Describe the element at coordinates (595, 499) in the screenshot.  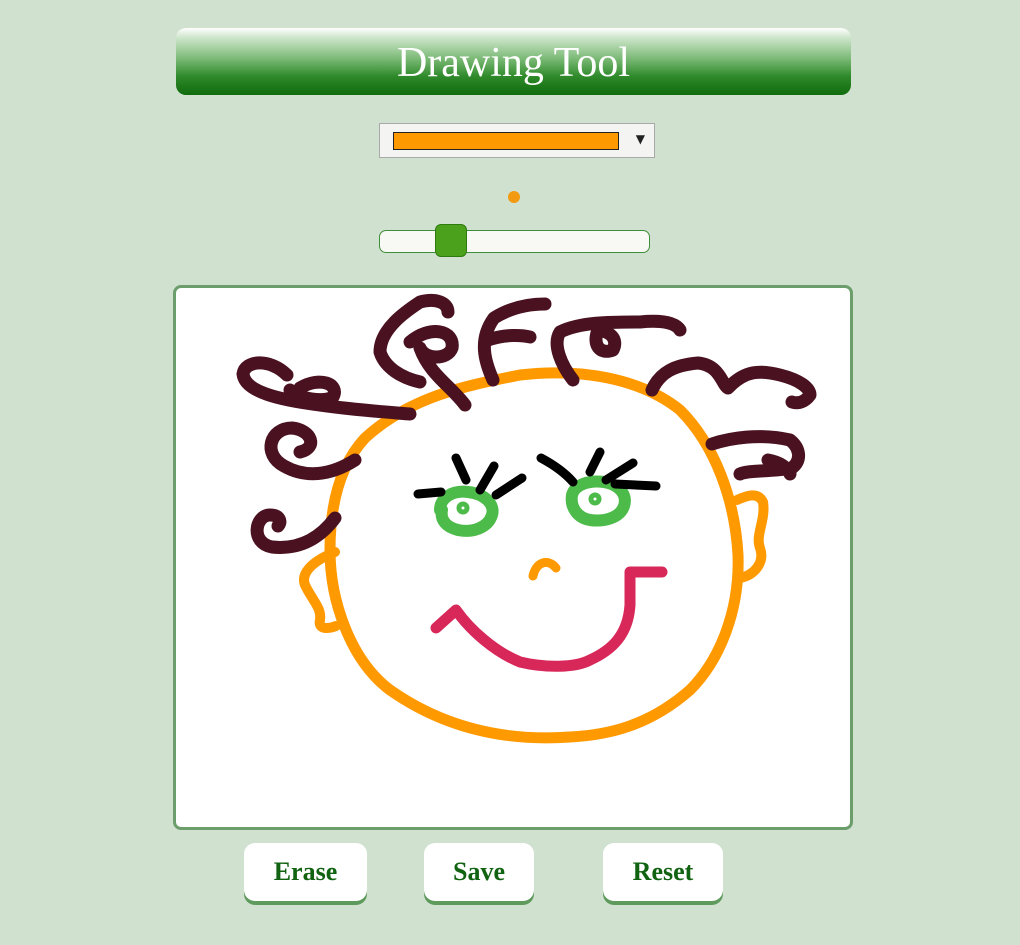
I see `eye-right-pupil` at that location.